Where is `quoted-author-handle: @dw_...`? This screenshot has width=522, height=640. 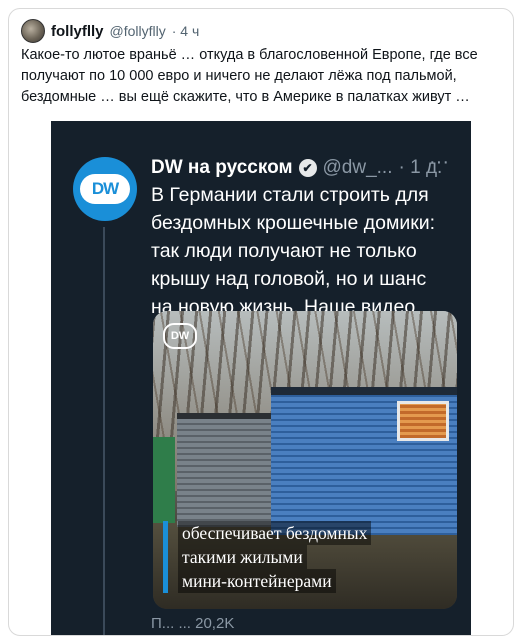
quoted-author-handle: @dw_... is located at coordinates (358, 168).